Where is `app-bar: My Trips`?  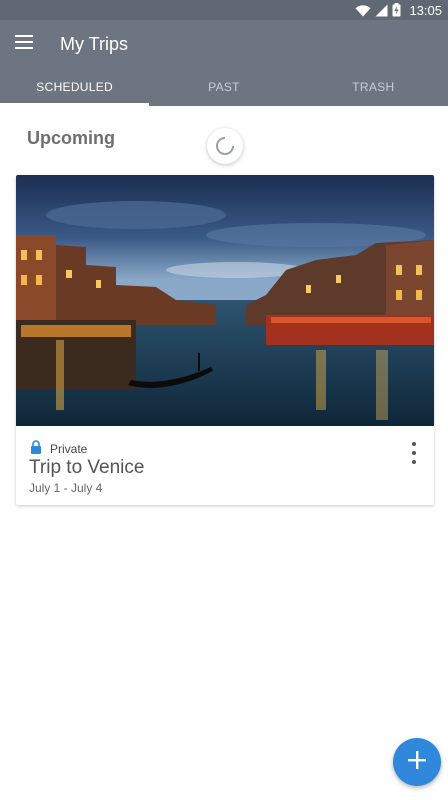 app-bar: My Trips is located at coordinates (224, 44).